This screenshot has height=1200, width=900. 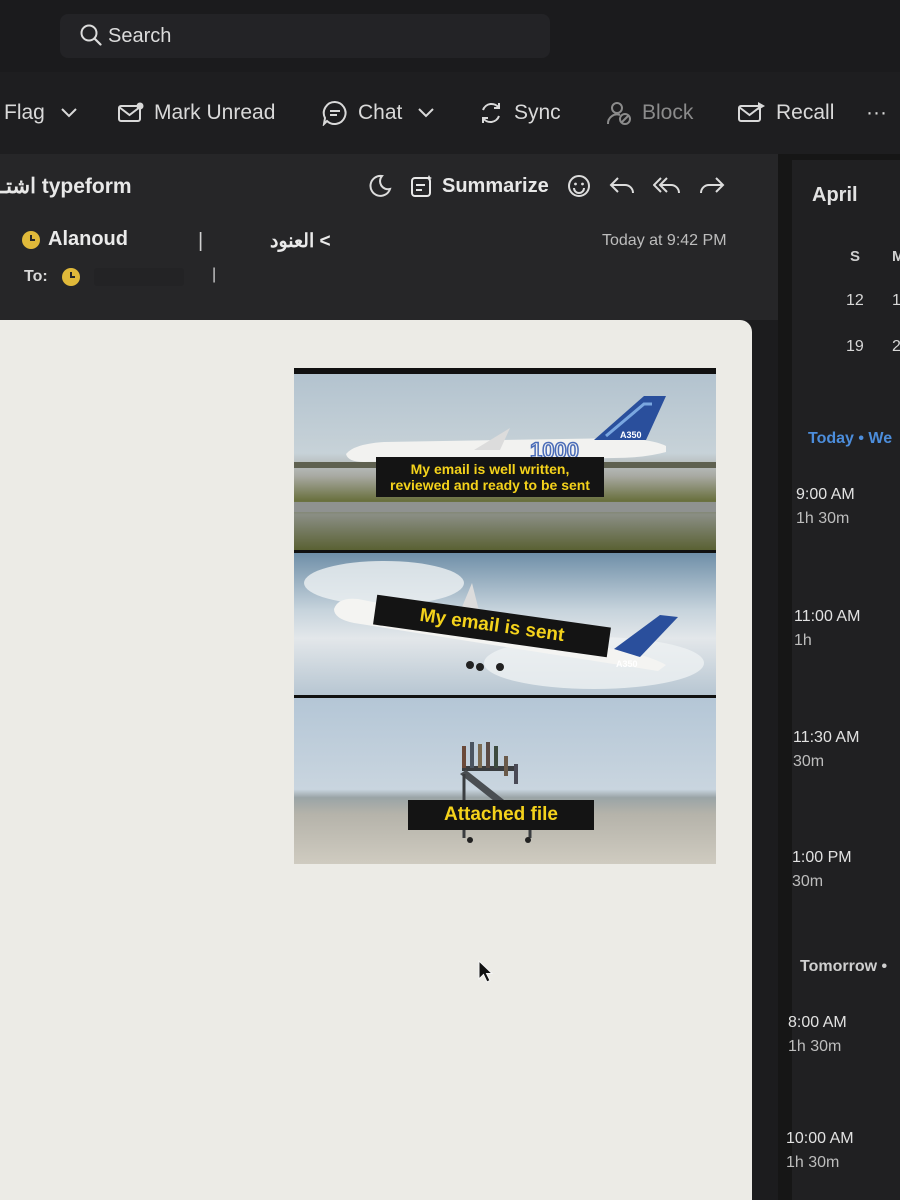 I want to click on mark-unread-button: Mark Unread, so click(x=196, y=113).